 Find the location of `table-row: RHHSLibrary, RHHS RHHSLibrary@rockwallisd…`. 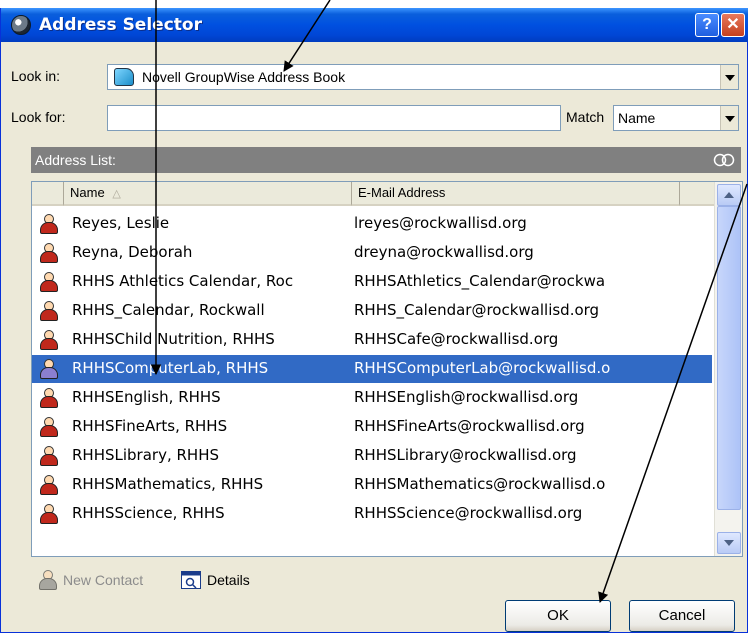

table-row: RHHSLibrary, RHHS RHHSLibrary@rockwallisd… is located at coordinates (372, 456).